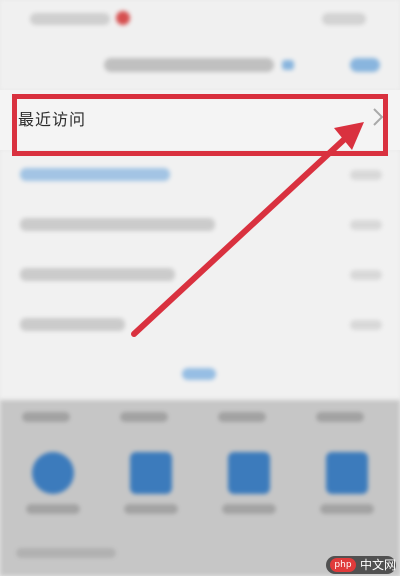 This screenshot has width=400, height=576. What do you see at coordinates (66, 553) in the screenshot?
I see `panel-footer-text` at bounding box center [66, 553].